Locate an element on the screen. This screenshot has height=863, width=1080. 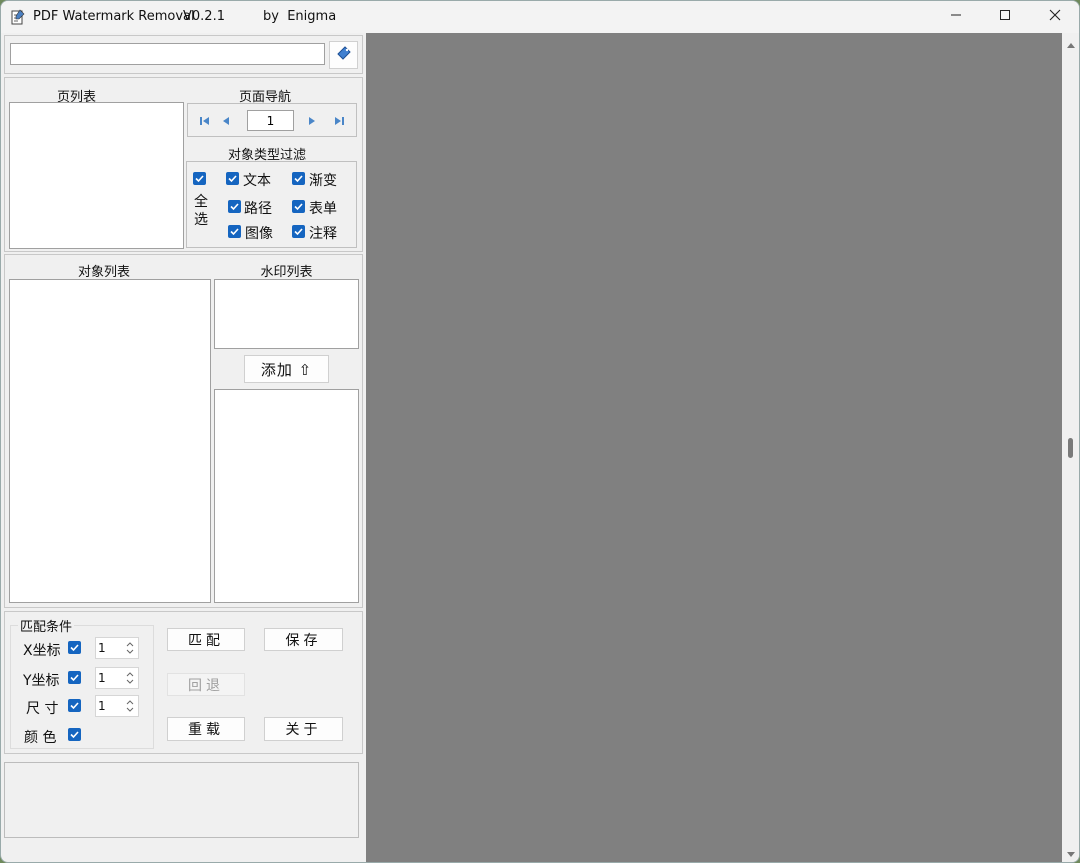
reload-button: 重载 is located at coordinates (206, 729).